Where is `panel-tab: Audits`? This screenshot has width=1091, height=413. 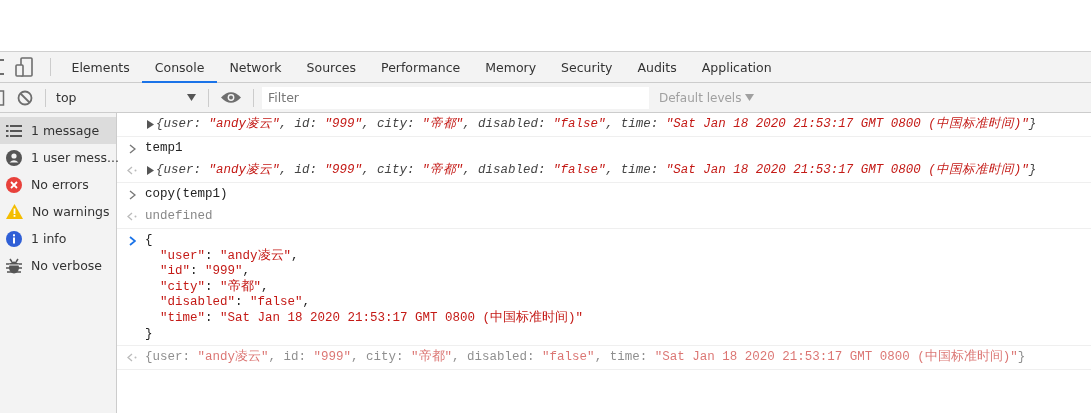
panel-tab: Audits is located at coordinates (657, 68).